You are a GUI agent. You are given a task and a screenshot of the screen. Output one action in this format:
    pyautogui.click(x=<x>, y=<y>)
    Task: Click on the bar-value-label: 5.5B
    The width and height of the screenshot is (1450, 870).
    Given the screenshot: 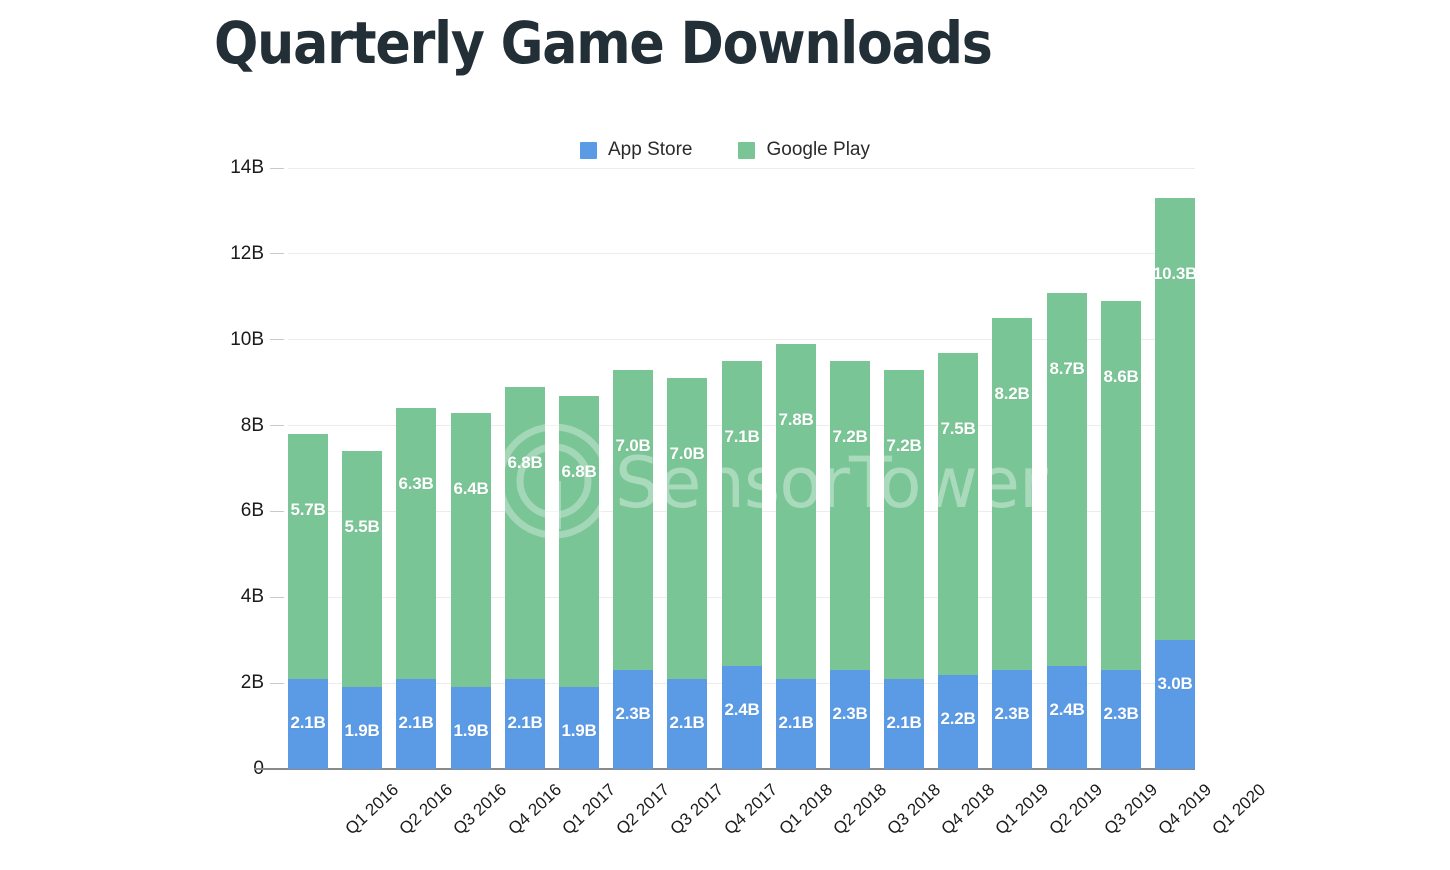 What is the action you would take?
    pyautogui.click(x=362, y=527)
    